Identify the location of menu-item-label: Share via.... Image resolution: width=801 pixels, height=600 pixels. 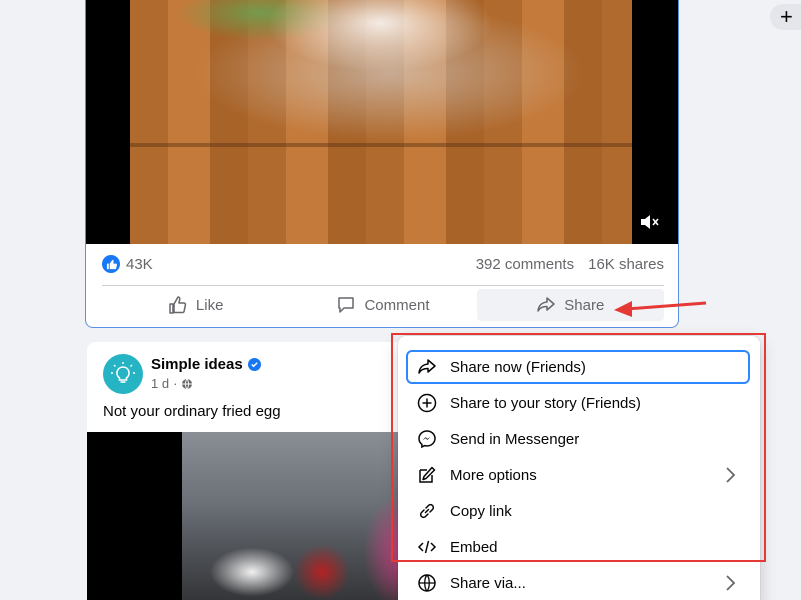
(488, 583).